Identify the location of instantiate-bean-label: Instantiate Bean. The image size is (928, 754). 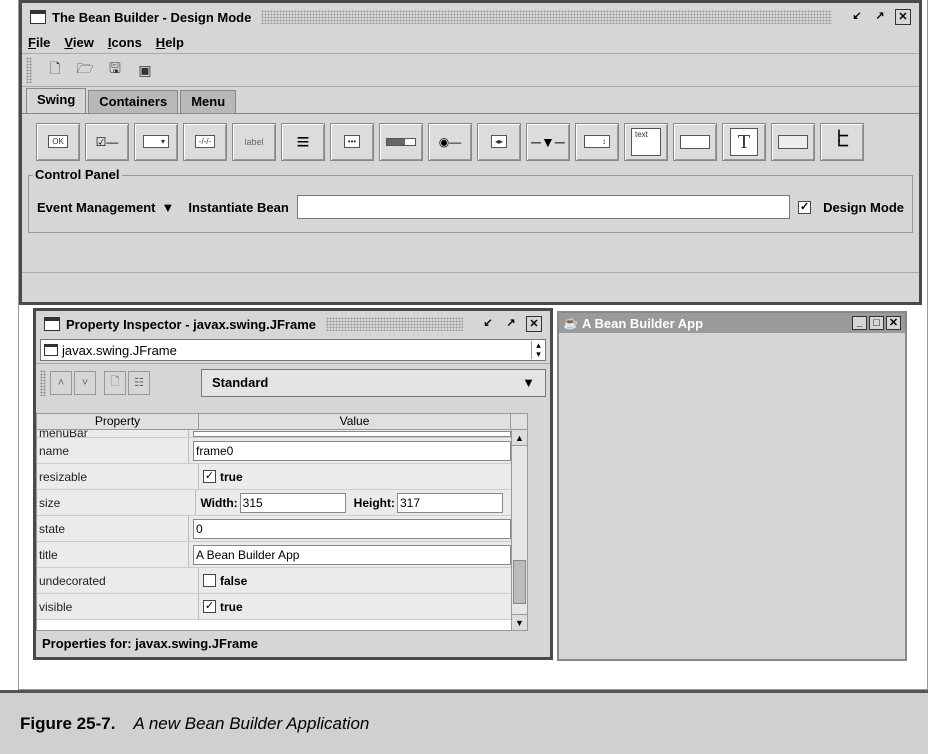
(238, 207).